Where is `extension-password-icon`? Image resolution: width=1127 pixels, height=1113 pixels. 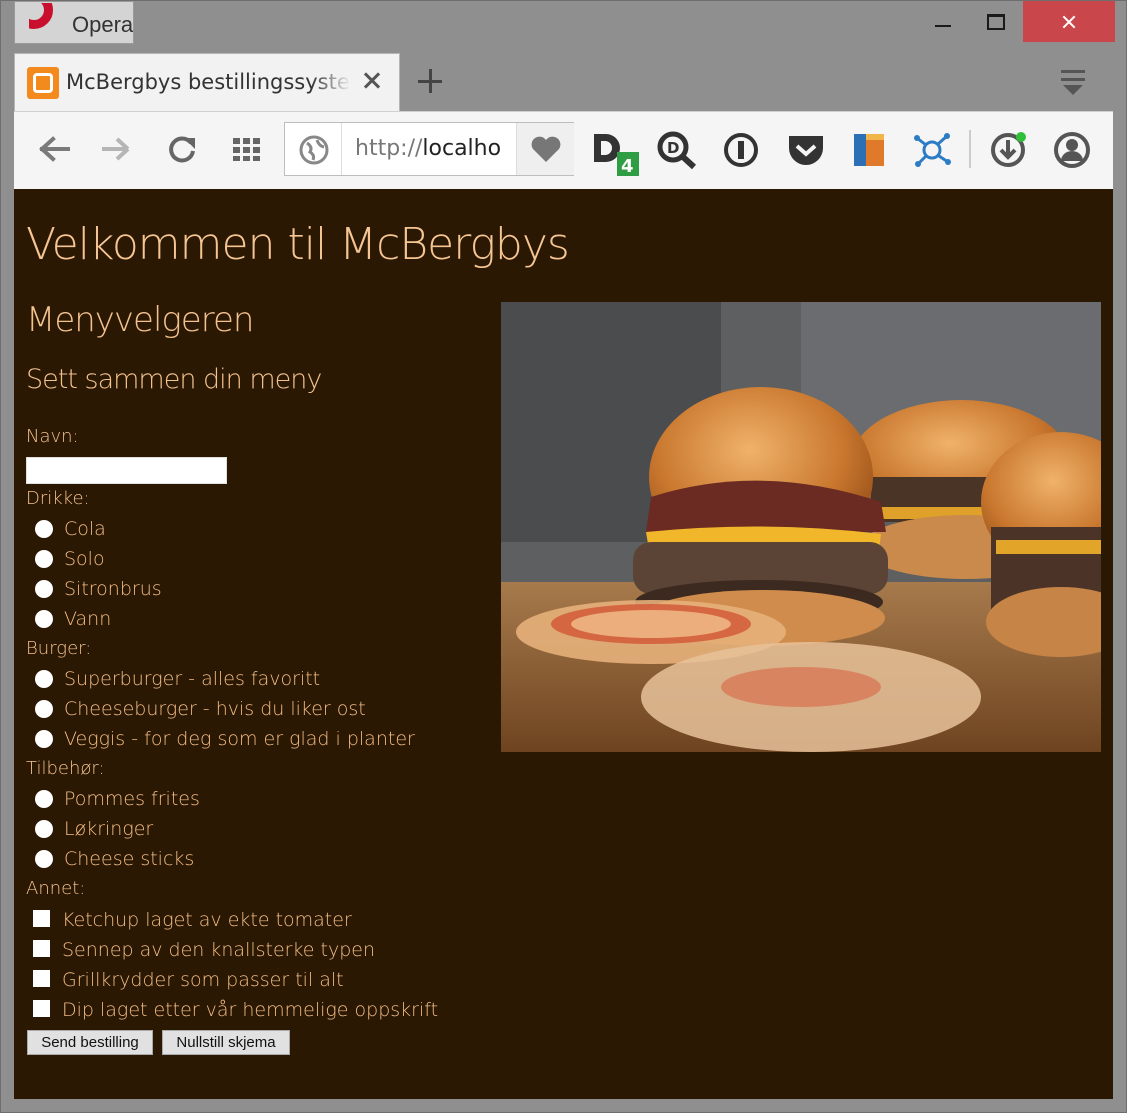 extension-password-icon is located at coordinates (741, 150).